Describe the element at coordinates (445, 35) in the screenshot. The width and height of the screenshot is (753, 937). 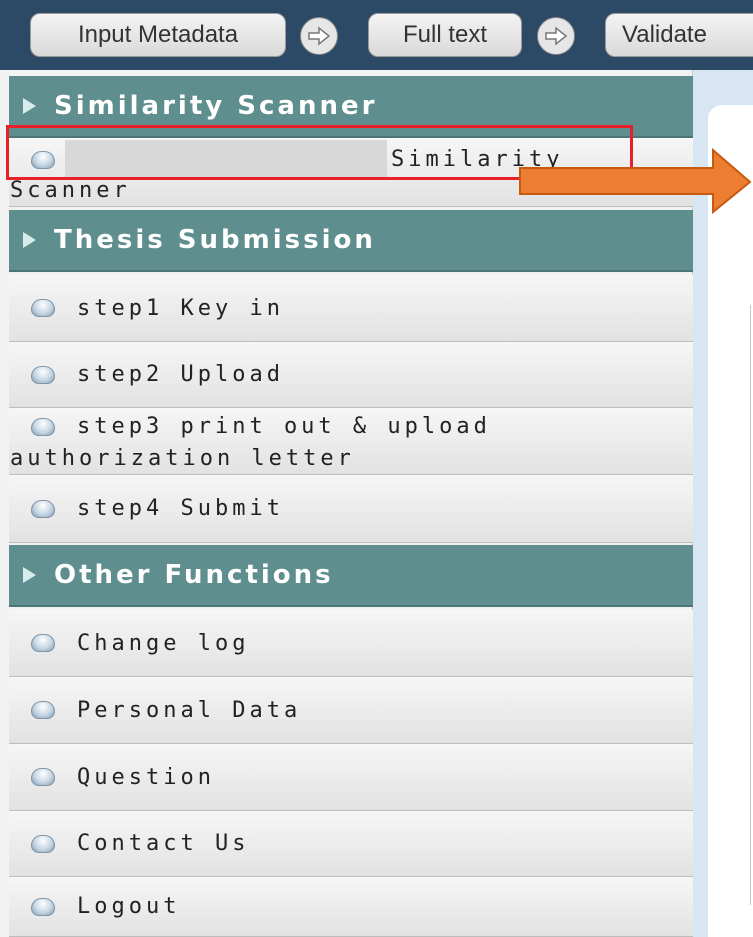
I see `full-text-button: Full text` at that location.